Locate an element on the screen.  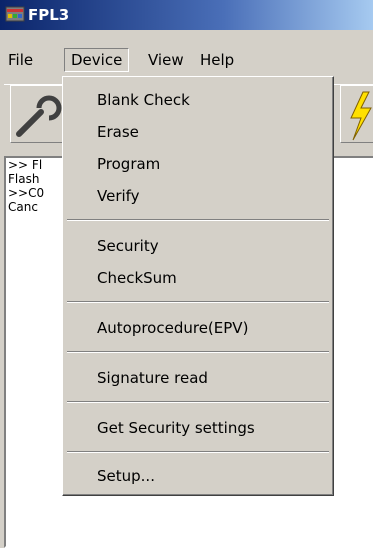
menu-item-autoprocedure: Autoprocedure(EPV) is located at coordinates (197, 328).